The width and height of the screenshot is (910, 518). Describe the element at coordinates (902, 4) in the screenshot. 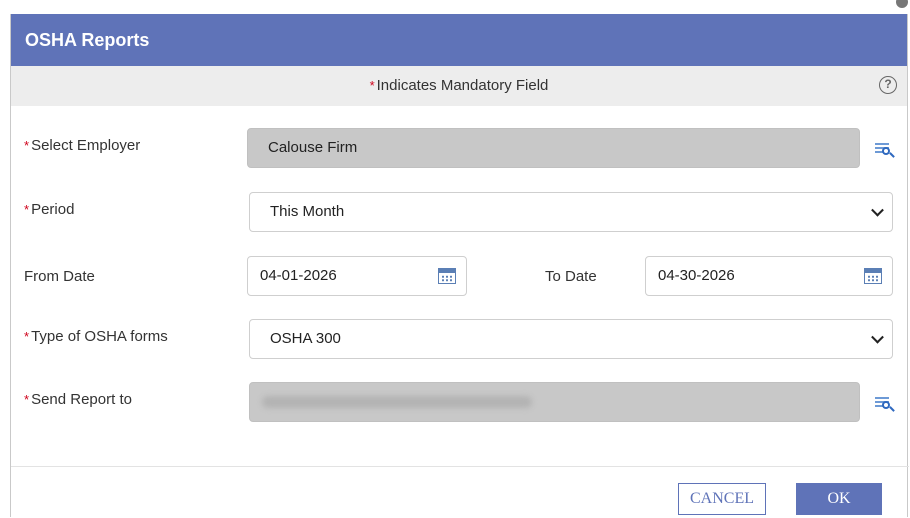

I see `window-close-knob` at that location.